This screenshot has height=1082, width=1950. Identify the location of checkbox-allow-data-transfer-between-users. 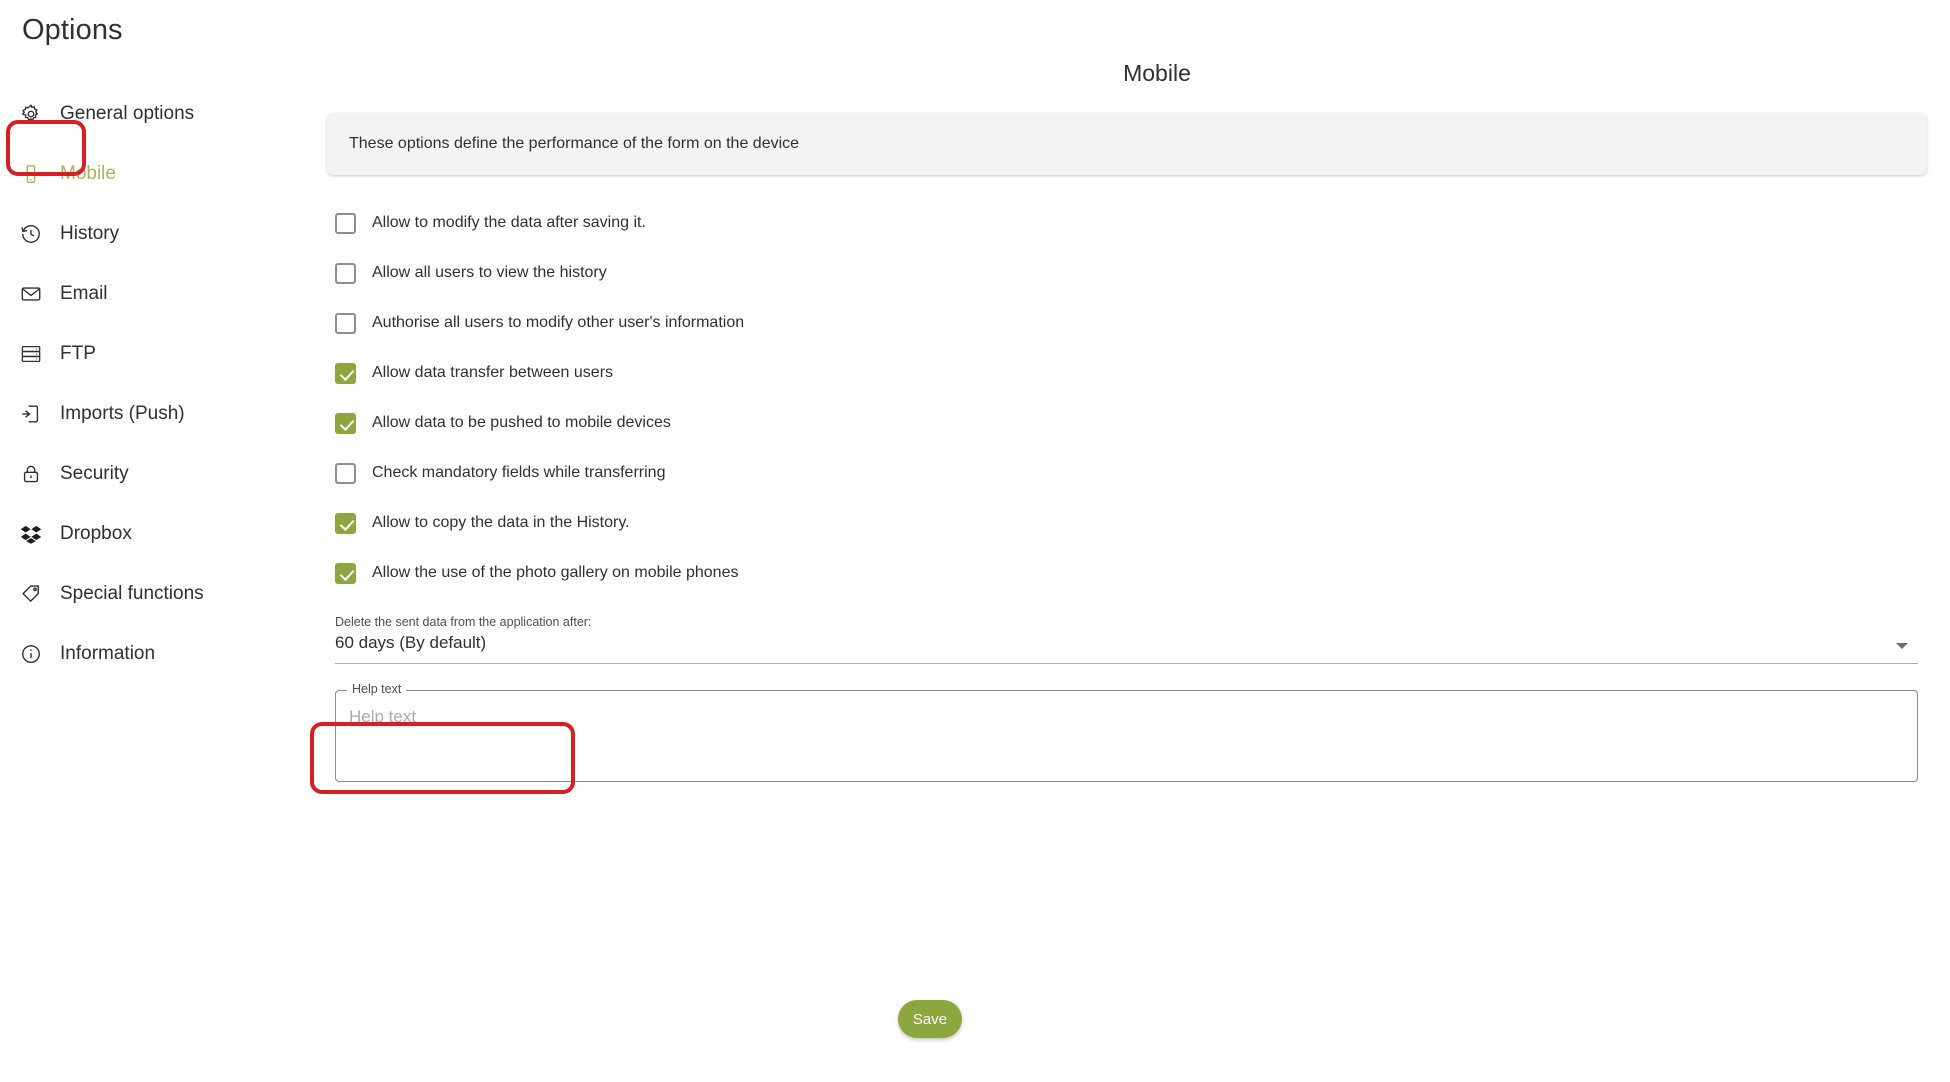
(345, 373).